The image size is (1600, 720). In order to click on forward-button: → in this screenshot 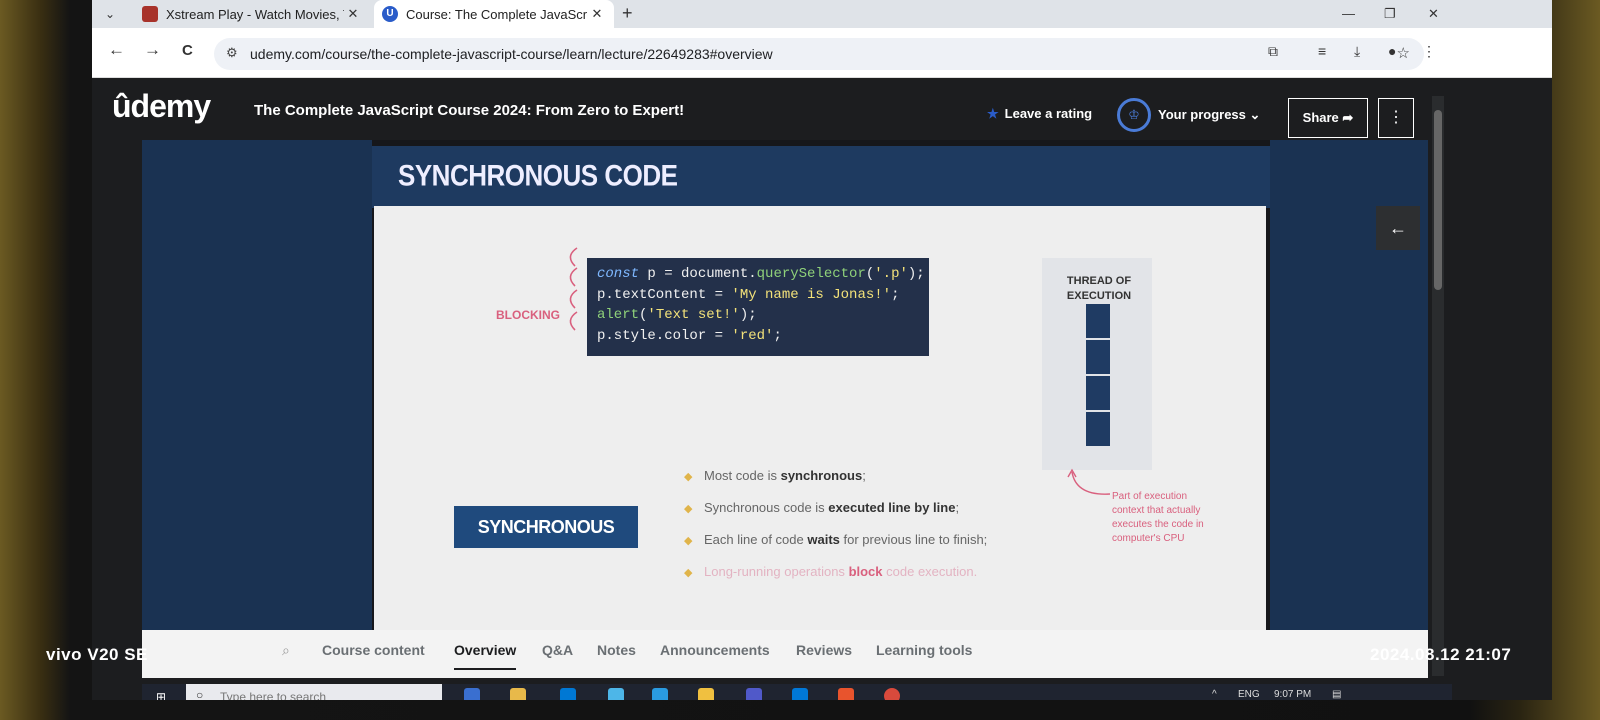, I will do `click(152, 50)`.